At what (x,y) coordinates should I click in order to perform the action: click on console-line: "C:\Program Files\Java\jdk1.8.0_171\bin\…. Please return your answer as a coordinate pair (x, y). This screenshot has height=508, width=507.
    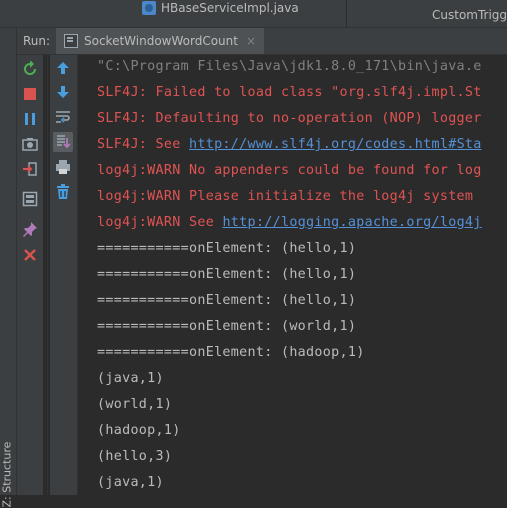
    Looking at the image, I should click on (289, 66).